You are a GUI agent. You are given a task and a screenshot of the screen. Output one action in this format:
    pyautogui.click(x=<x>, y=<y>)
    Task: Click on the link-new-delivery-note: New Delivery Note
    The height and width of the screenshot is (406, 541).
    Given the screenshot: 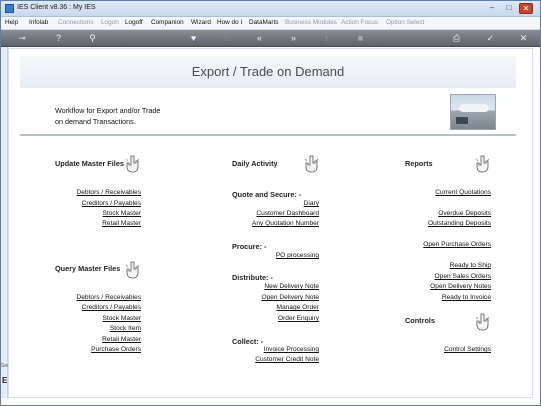 What is the action you would take?
    pyautogui.click(x=291, y=286)
    